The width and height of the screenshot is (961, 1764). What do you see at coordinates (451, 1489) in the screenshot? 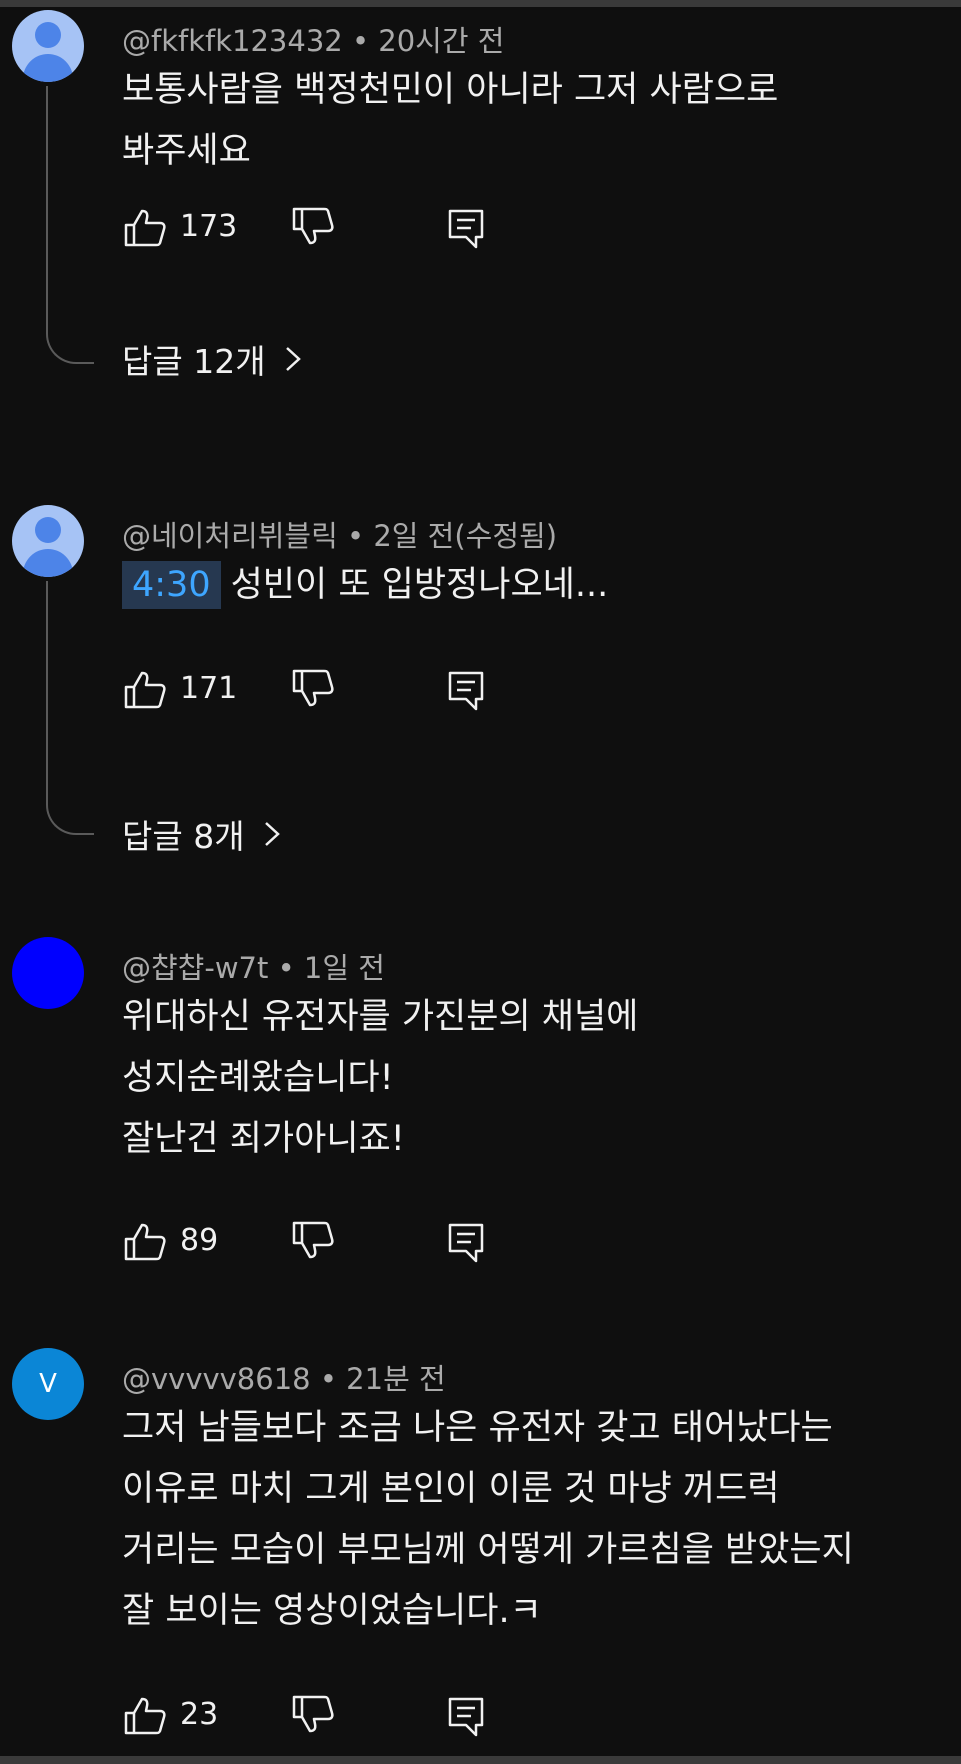
I see `comment-text-line: 이유로 마치 그게 본인이 이룬 것 마냥 꺼드럭` at bounding box center [451, 1489].